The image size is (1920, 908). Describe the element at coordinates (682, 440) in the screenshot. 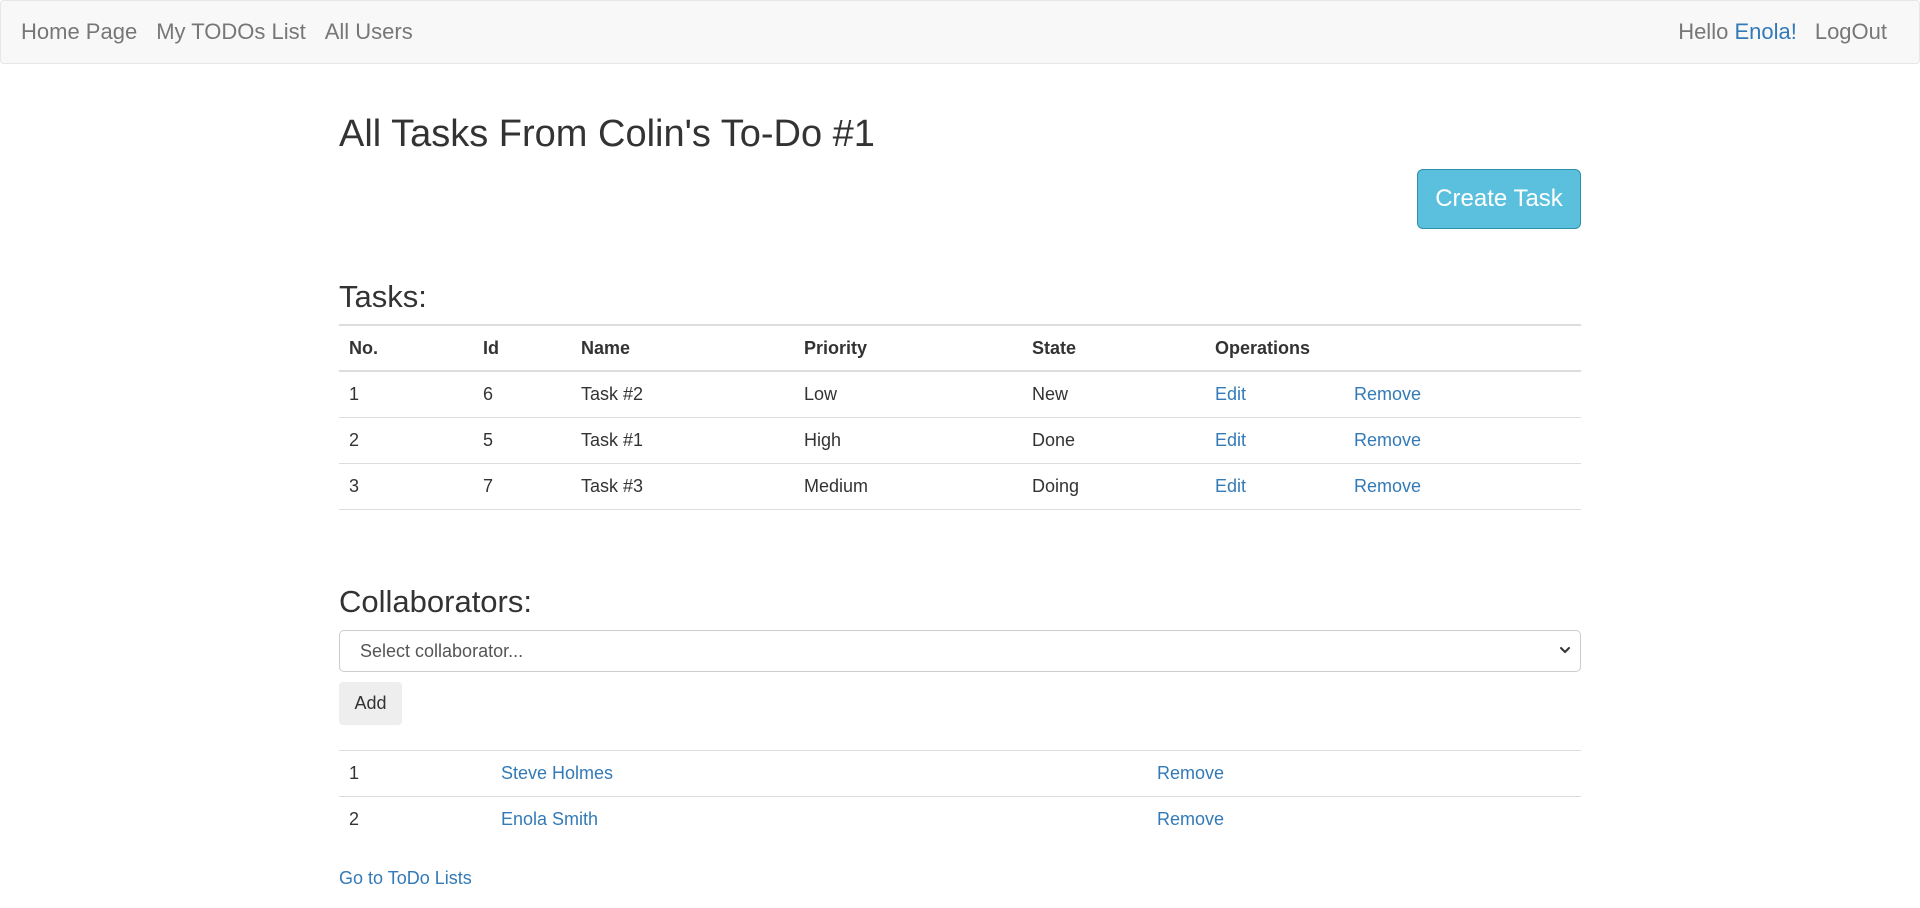

I see `task-name: Task #1` at that location.